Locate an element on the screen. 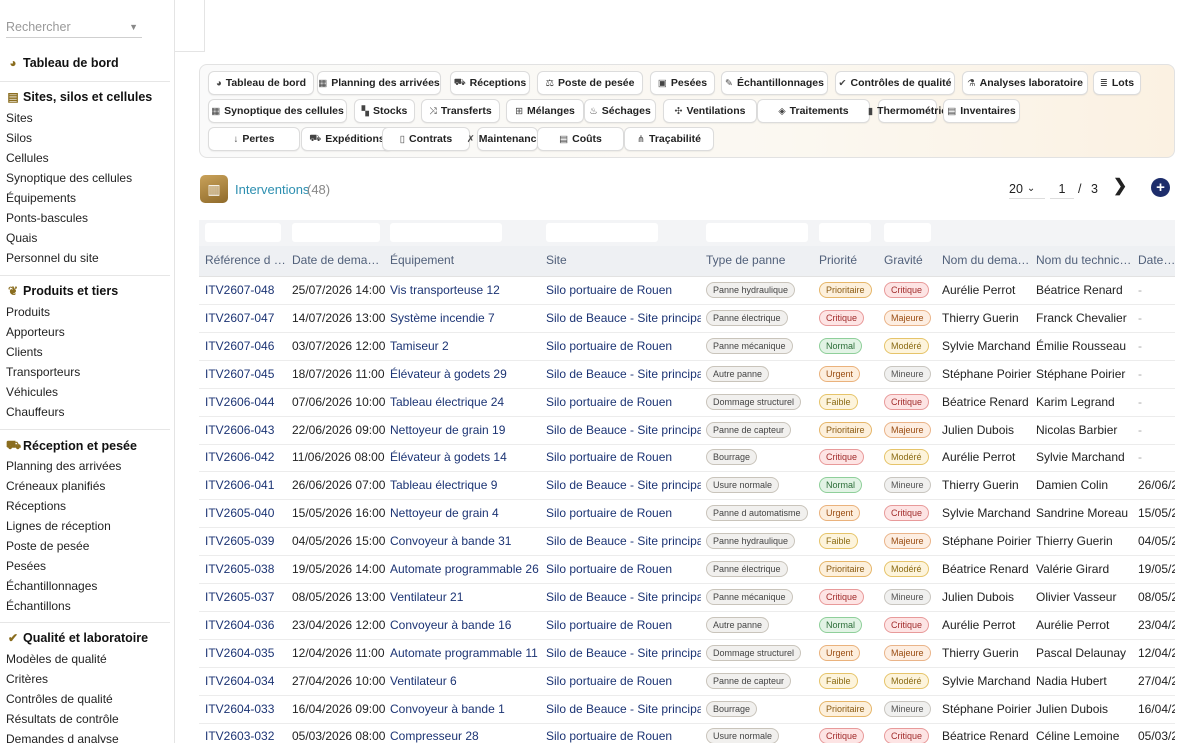  reference-link: ITV2606-041 is located at coordinates (246, 485).